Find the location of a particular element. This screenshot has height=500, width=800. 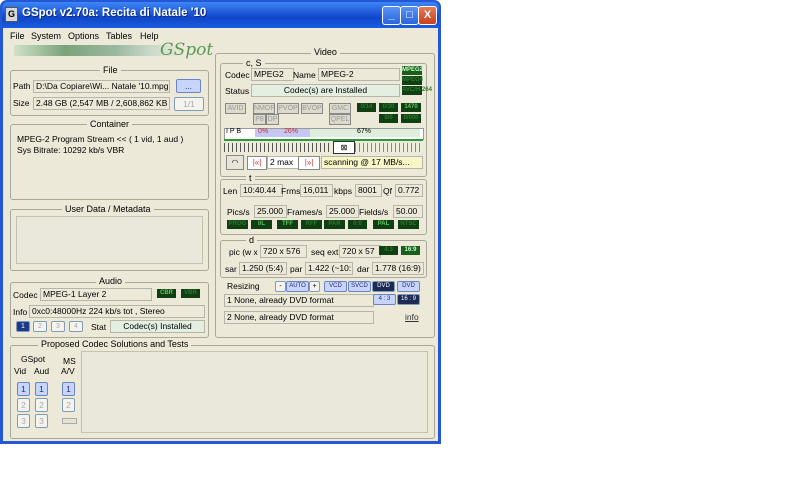

frame-types-label: I P B is located at coordinates (234, 131).